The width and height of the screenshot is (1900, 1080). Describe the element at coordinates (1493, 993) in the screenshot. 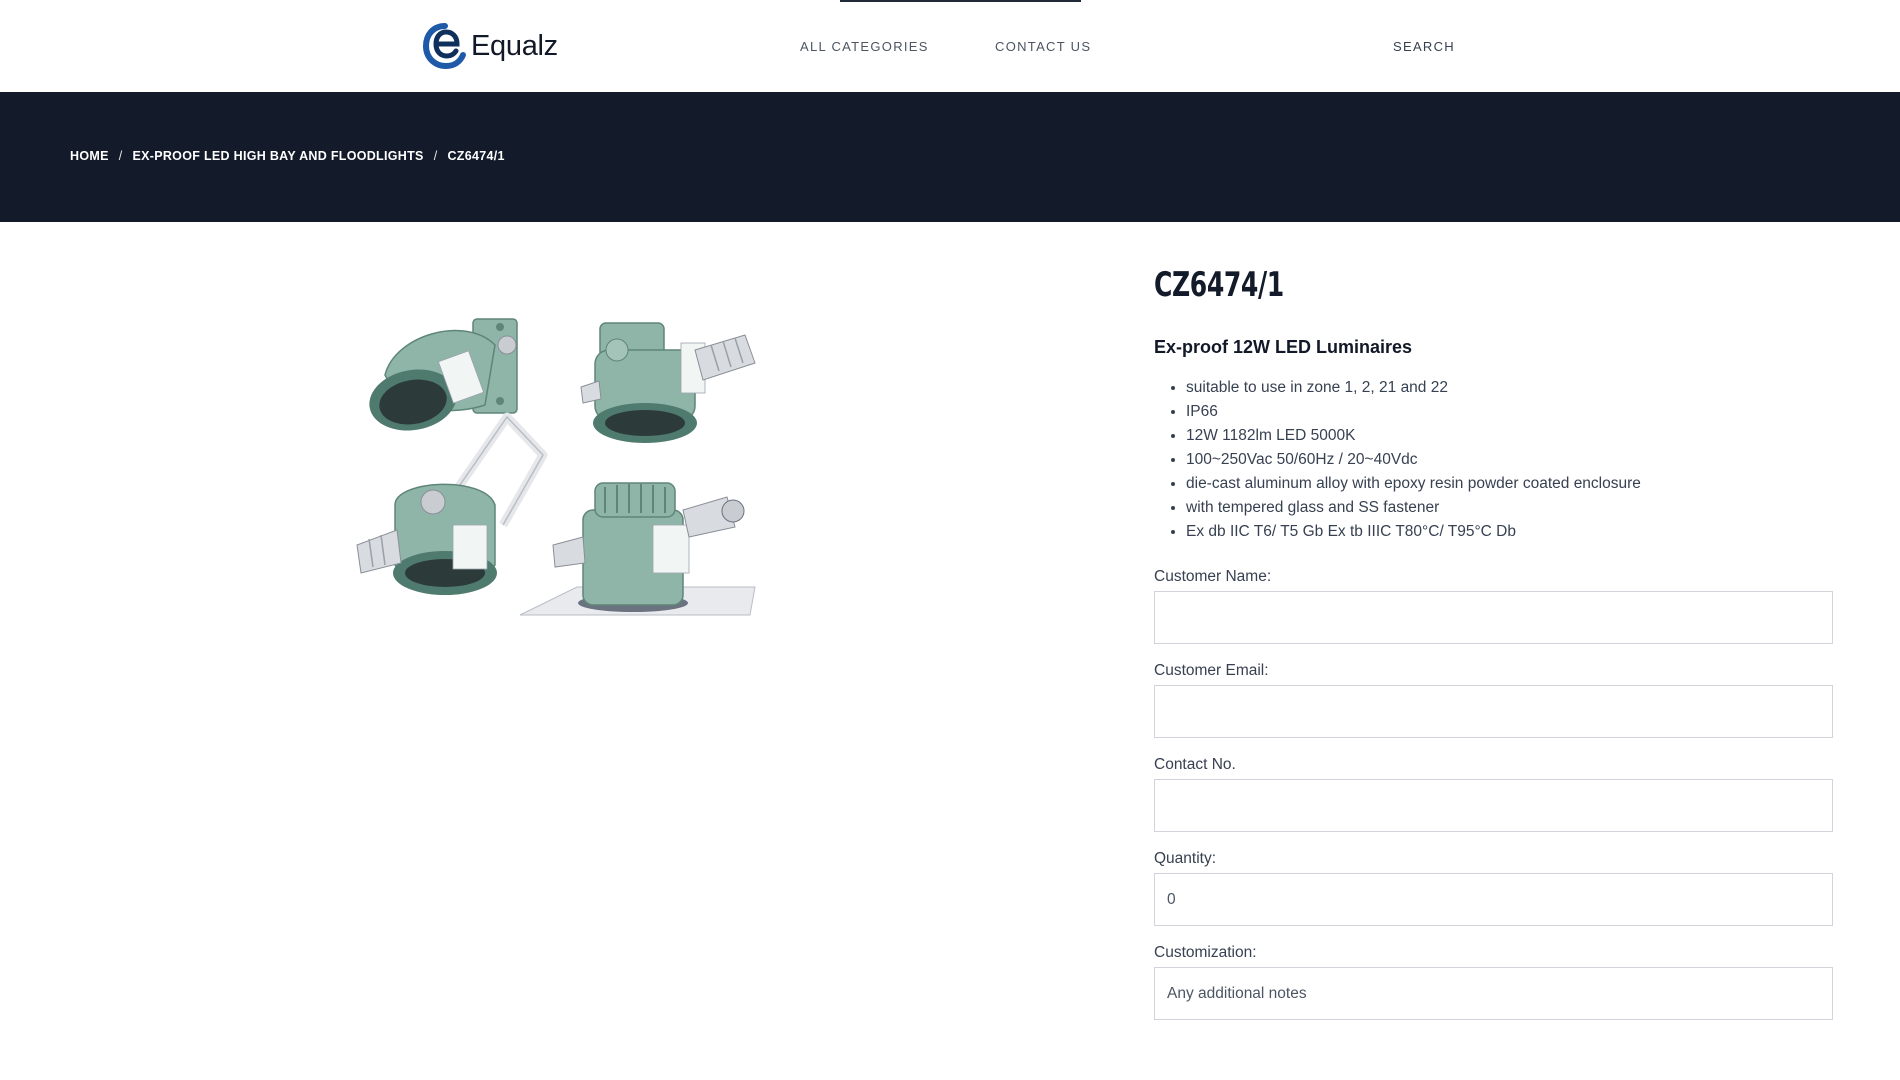

I see `customization-input` at that location.